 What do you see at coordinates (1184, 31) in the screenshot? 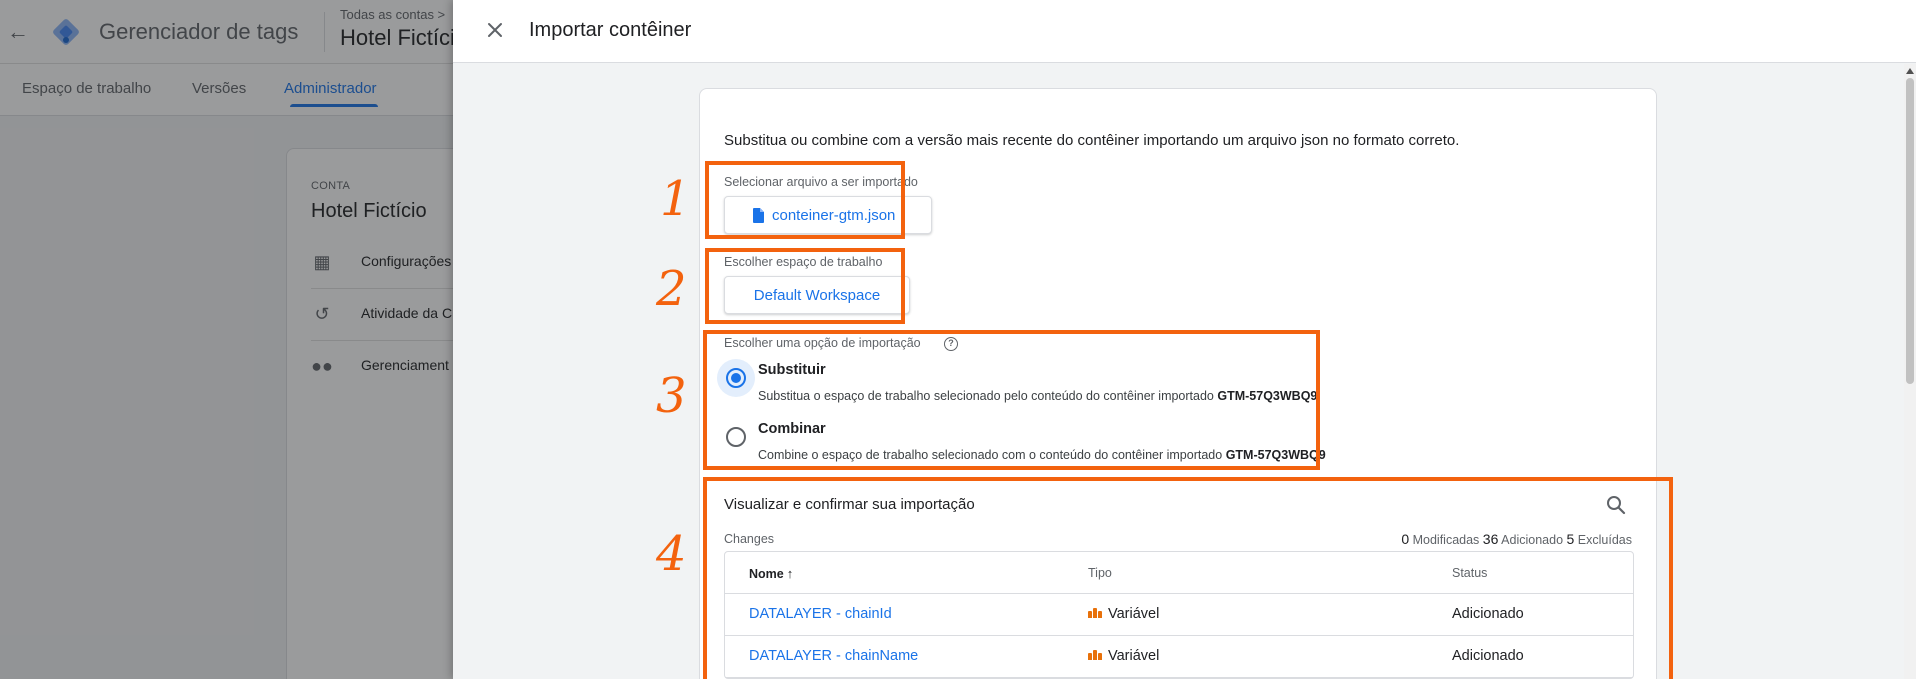
I see `sheet-header: Importar contêiner` at bounding box center [1184, 31].